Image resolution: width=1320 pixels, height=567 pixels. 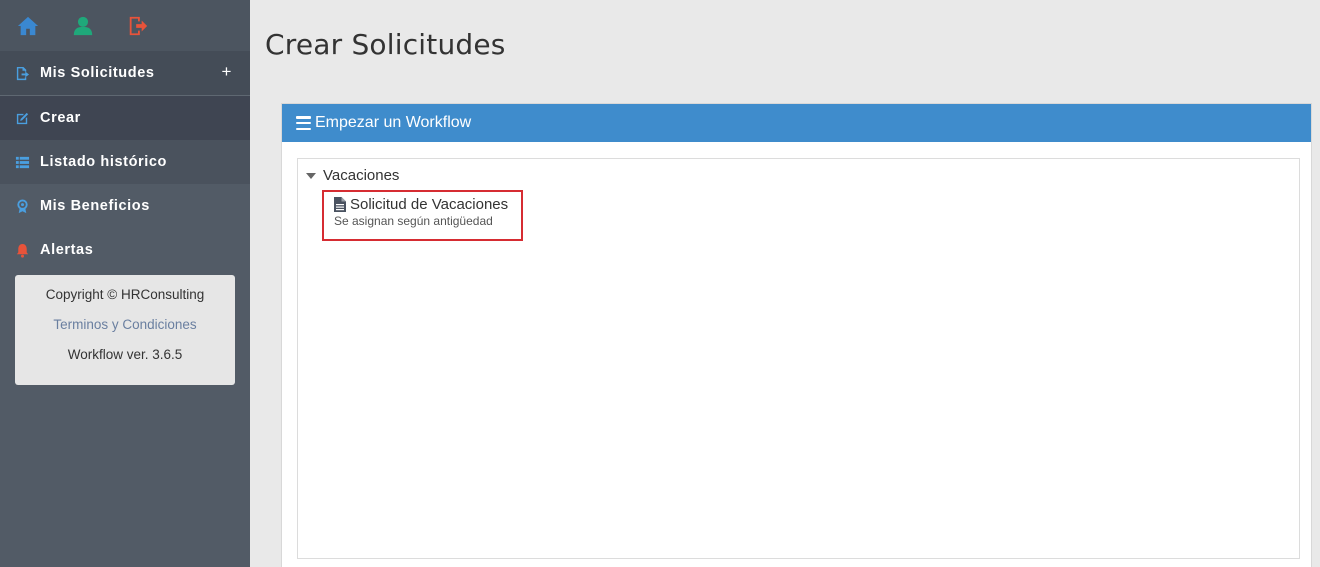 I want to click on sidebar-item-listado-historico: Listado histórico, so click(x=125, y=162).